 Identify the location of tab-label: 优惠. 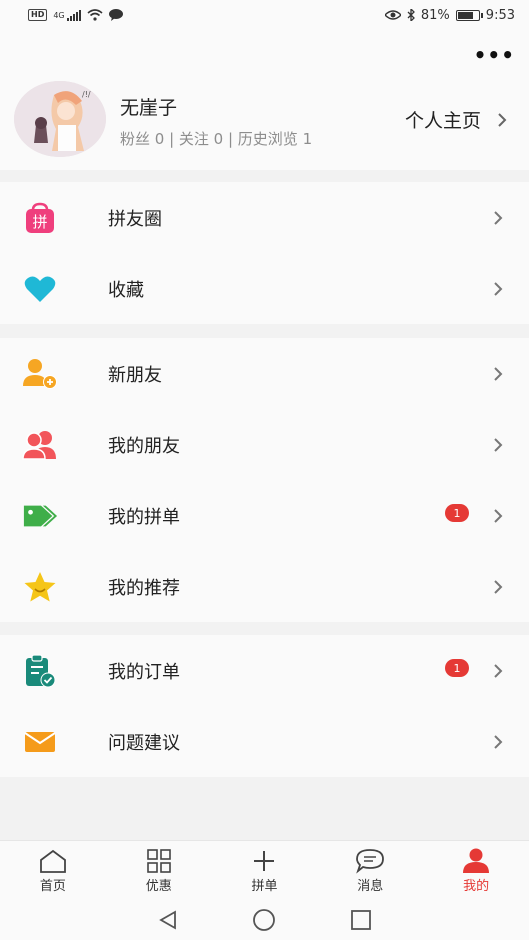
(158, 886).